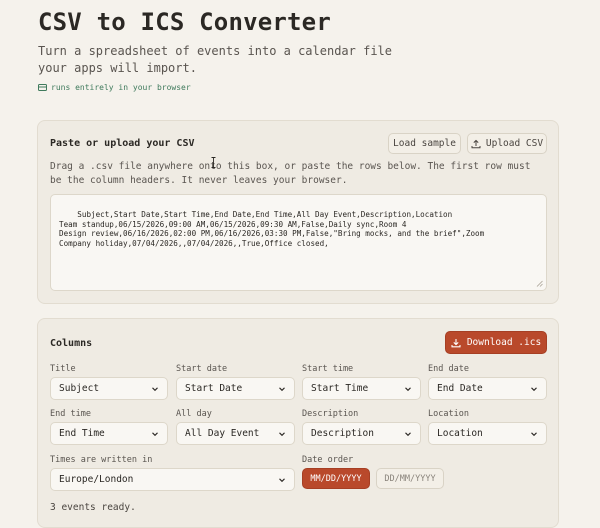 This screenshot has height=528, width=600. Describe the element at coordinates (96, 479) in the screenshot. I see `select-timezone-value: Europe/London` at that location.